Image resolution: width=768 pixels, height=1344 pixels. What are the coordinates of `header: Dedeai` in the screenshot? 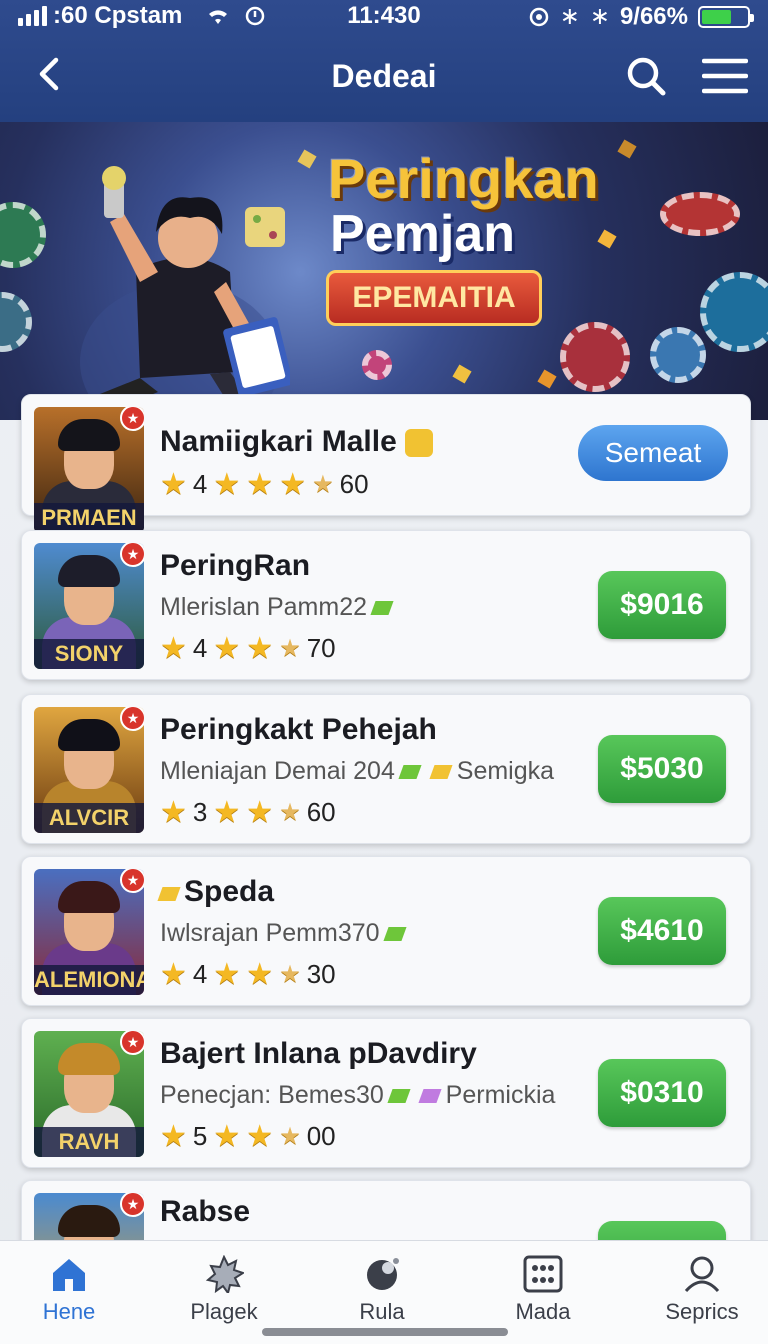 It's located at (384, 77).